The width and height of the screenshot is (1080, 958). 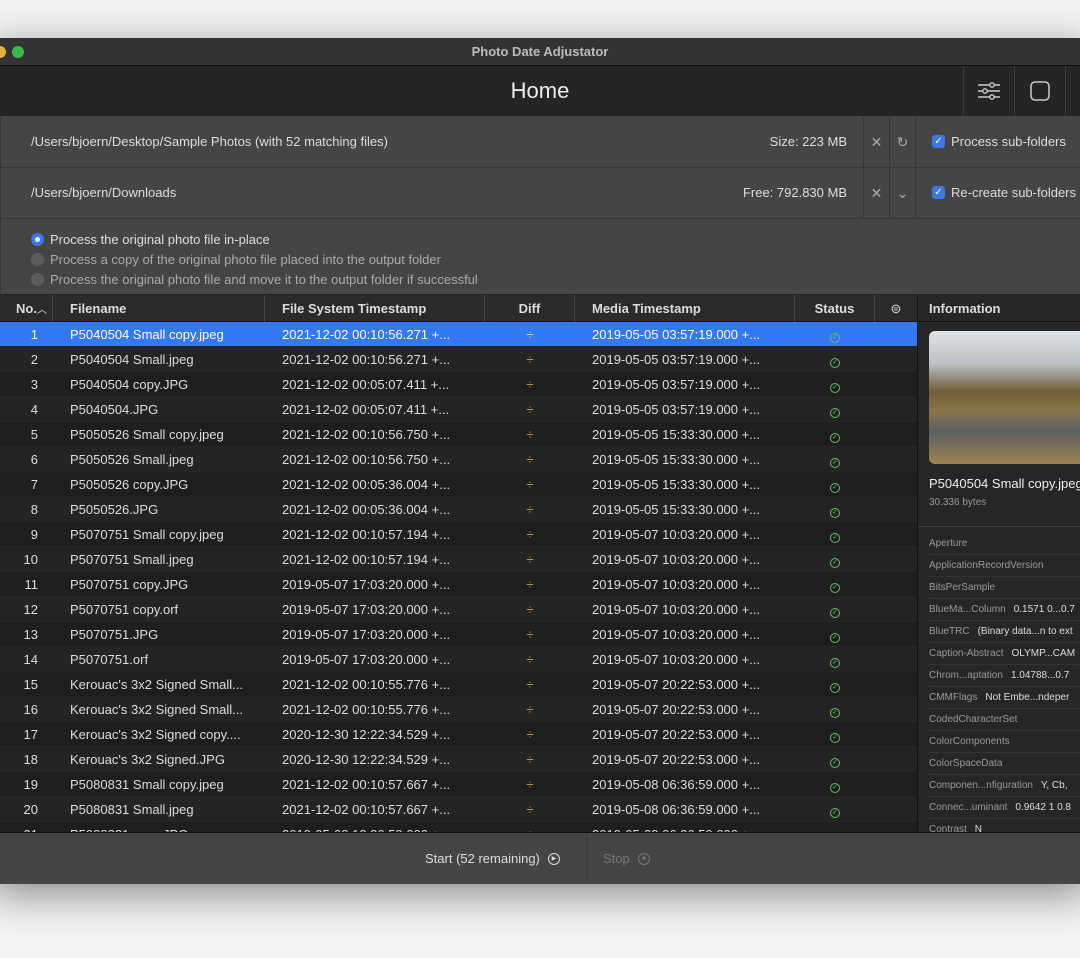 I want to click on minimize-button, so click(x=3, y=52).